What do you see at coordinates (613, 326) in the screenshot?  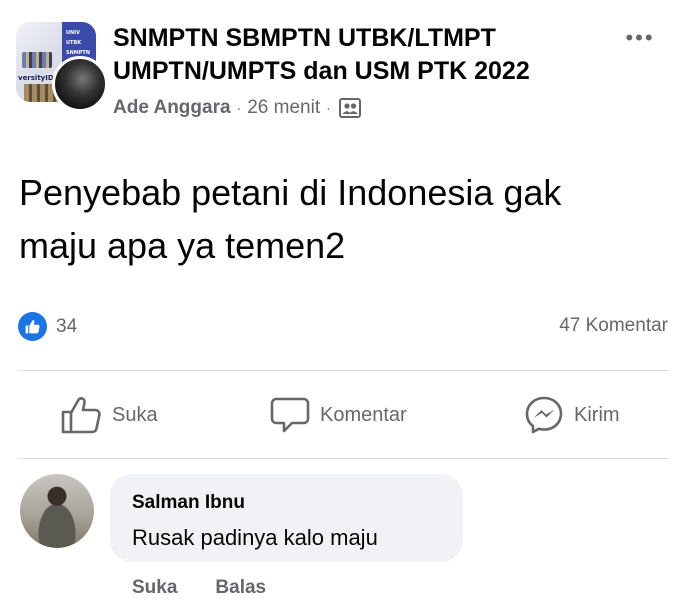 I see `comment-count: 47 Komentar` at bounding box center [613, 326].